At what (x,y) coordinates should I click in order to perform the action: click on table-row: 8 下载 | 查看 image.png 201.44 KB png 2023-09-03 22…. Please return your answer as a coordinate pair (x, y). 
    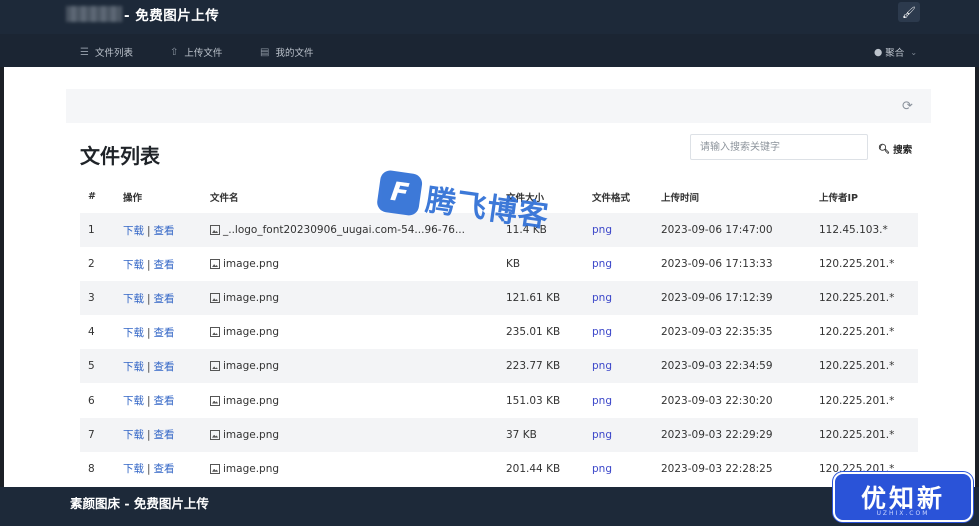
    Looking at the image, I should click on (499, 469).